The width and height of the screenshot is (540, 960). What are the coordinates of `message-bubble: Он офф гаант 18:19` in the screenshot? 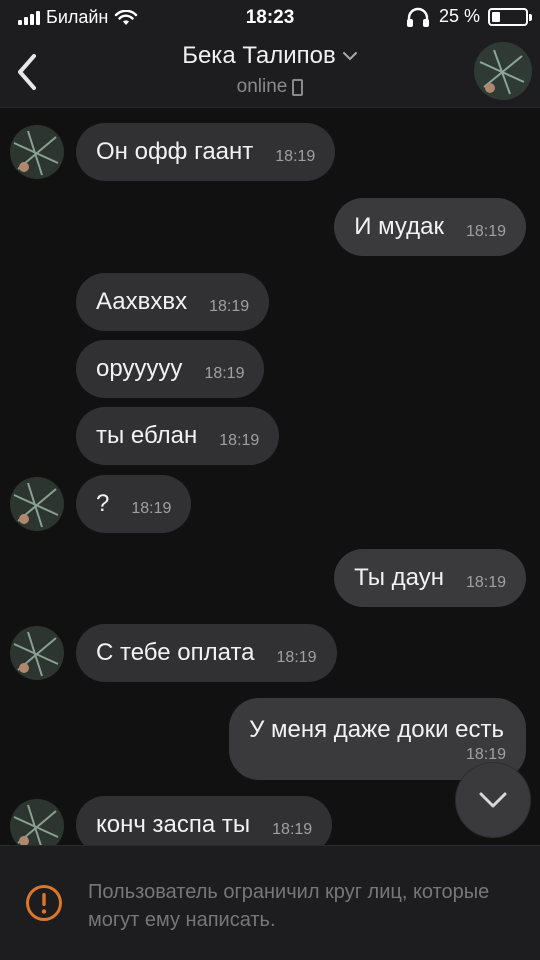 It's located at (206, 152).